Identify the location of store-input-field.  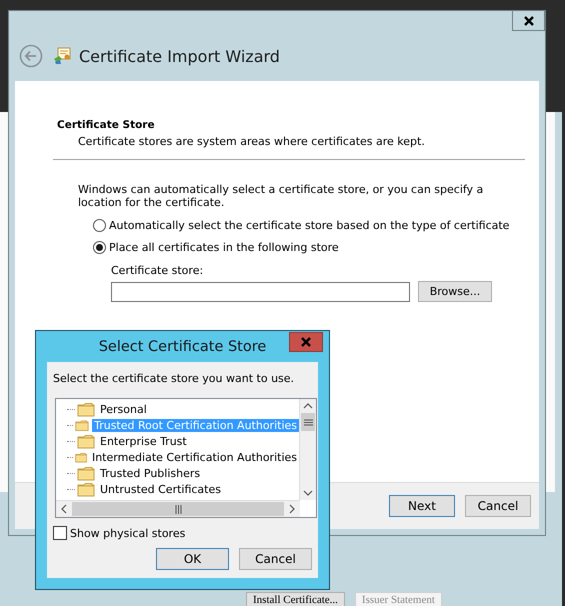
(260, 292).